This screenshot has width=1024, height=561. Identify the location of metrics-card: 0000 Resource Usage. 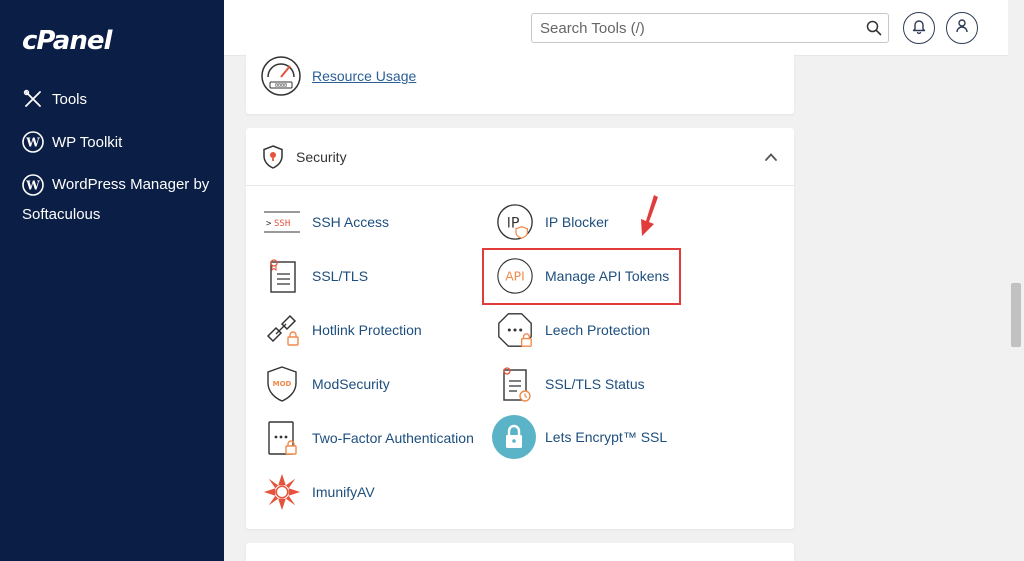
(520, 83).